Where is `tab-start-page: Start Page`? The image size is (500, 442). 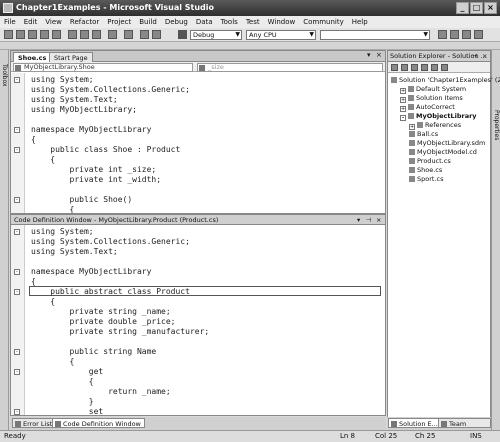
tab-start-page: Start Page is located at coordinates (71, 57).